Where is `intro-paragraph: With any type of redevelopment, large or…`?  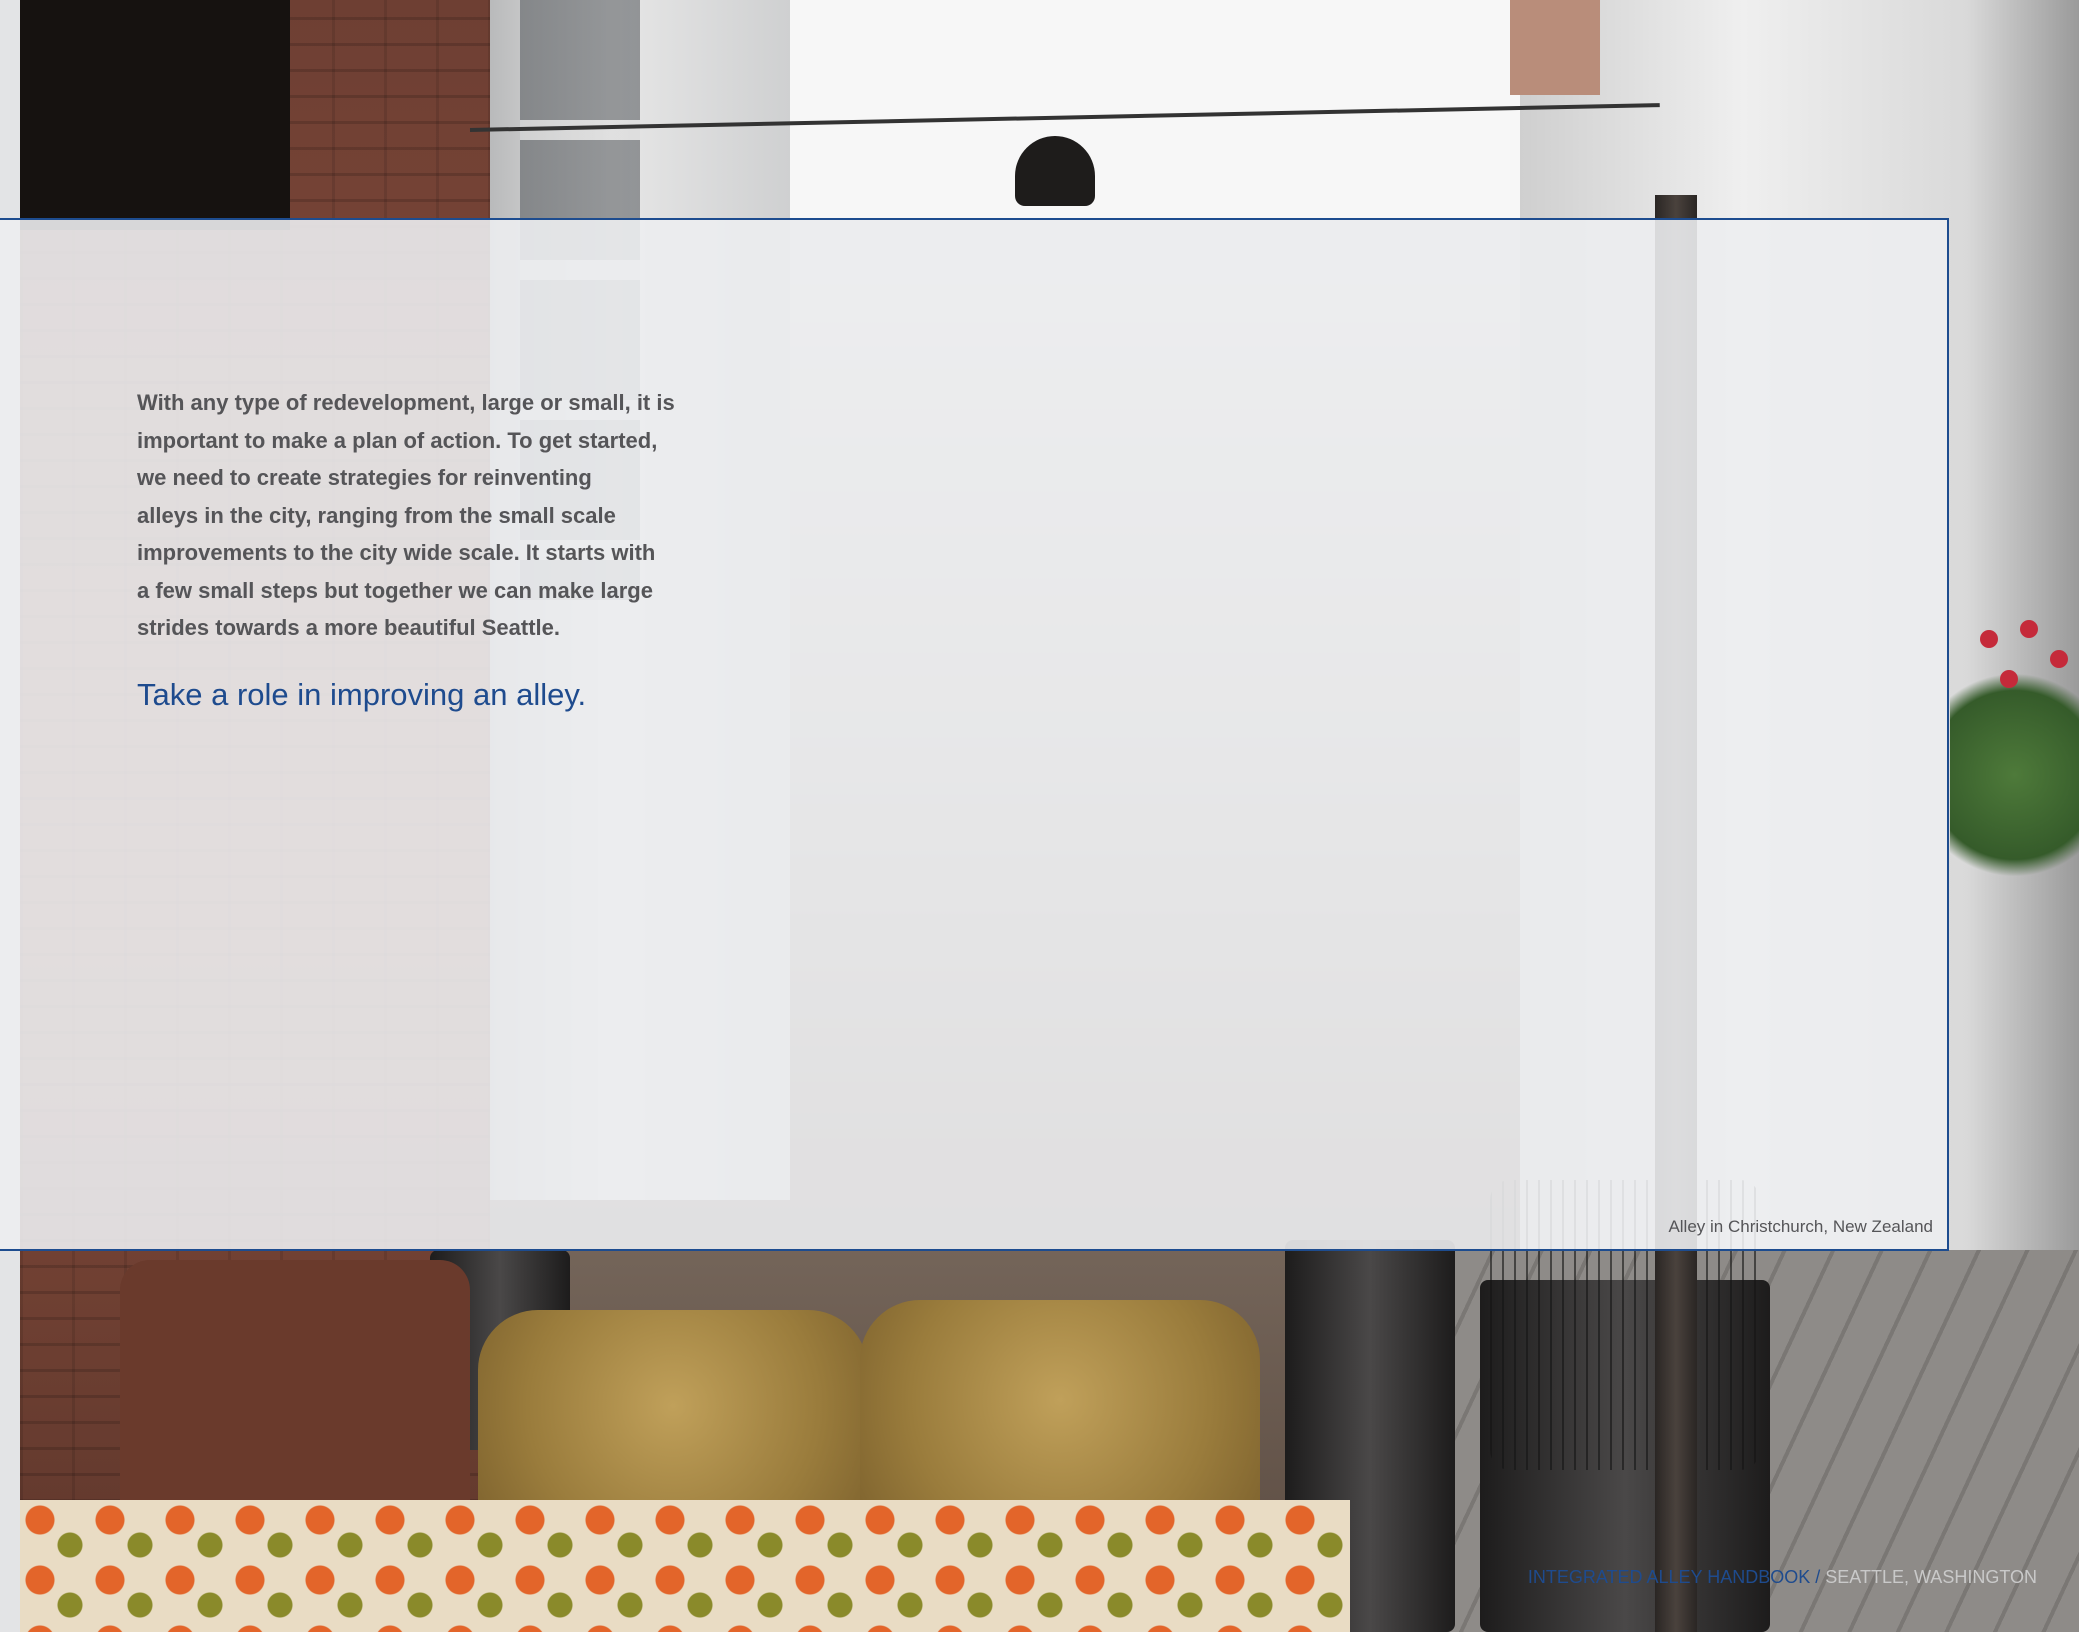
intro-paragraph: With any type of redevelopment, large or… is located at coordinates (406, 515).